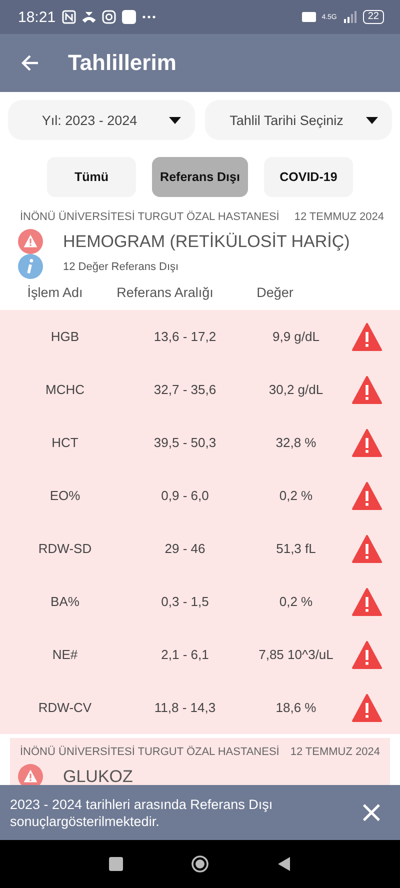  I want to click on info-icon, so click(30, 266).